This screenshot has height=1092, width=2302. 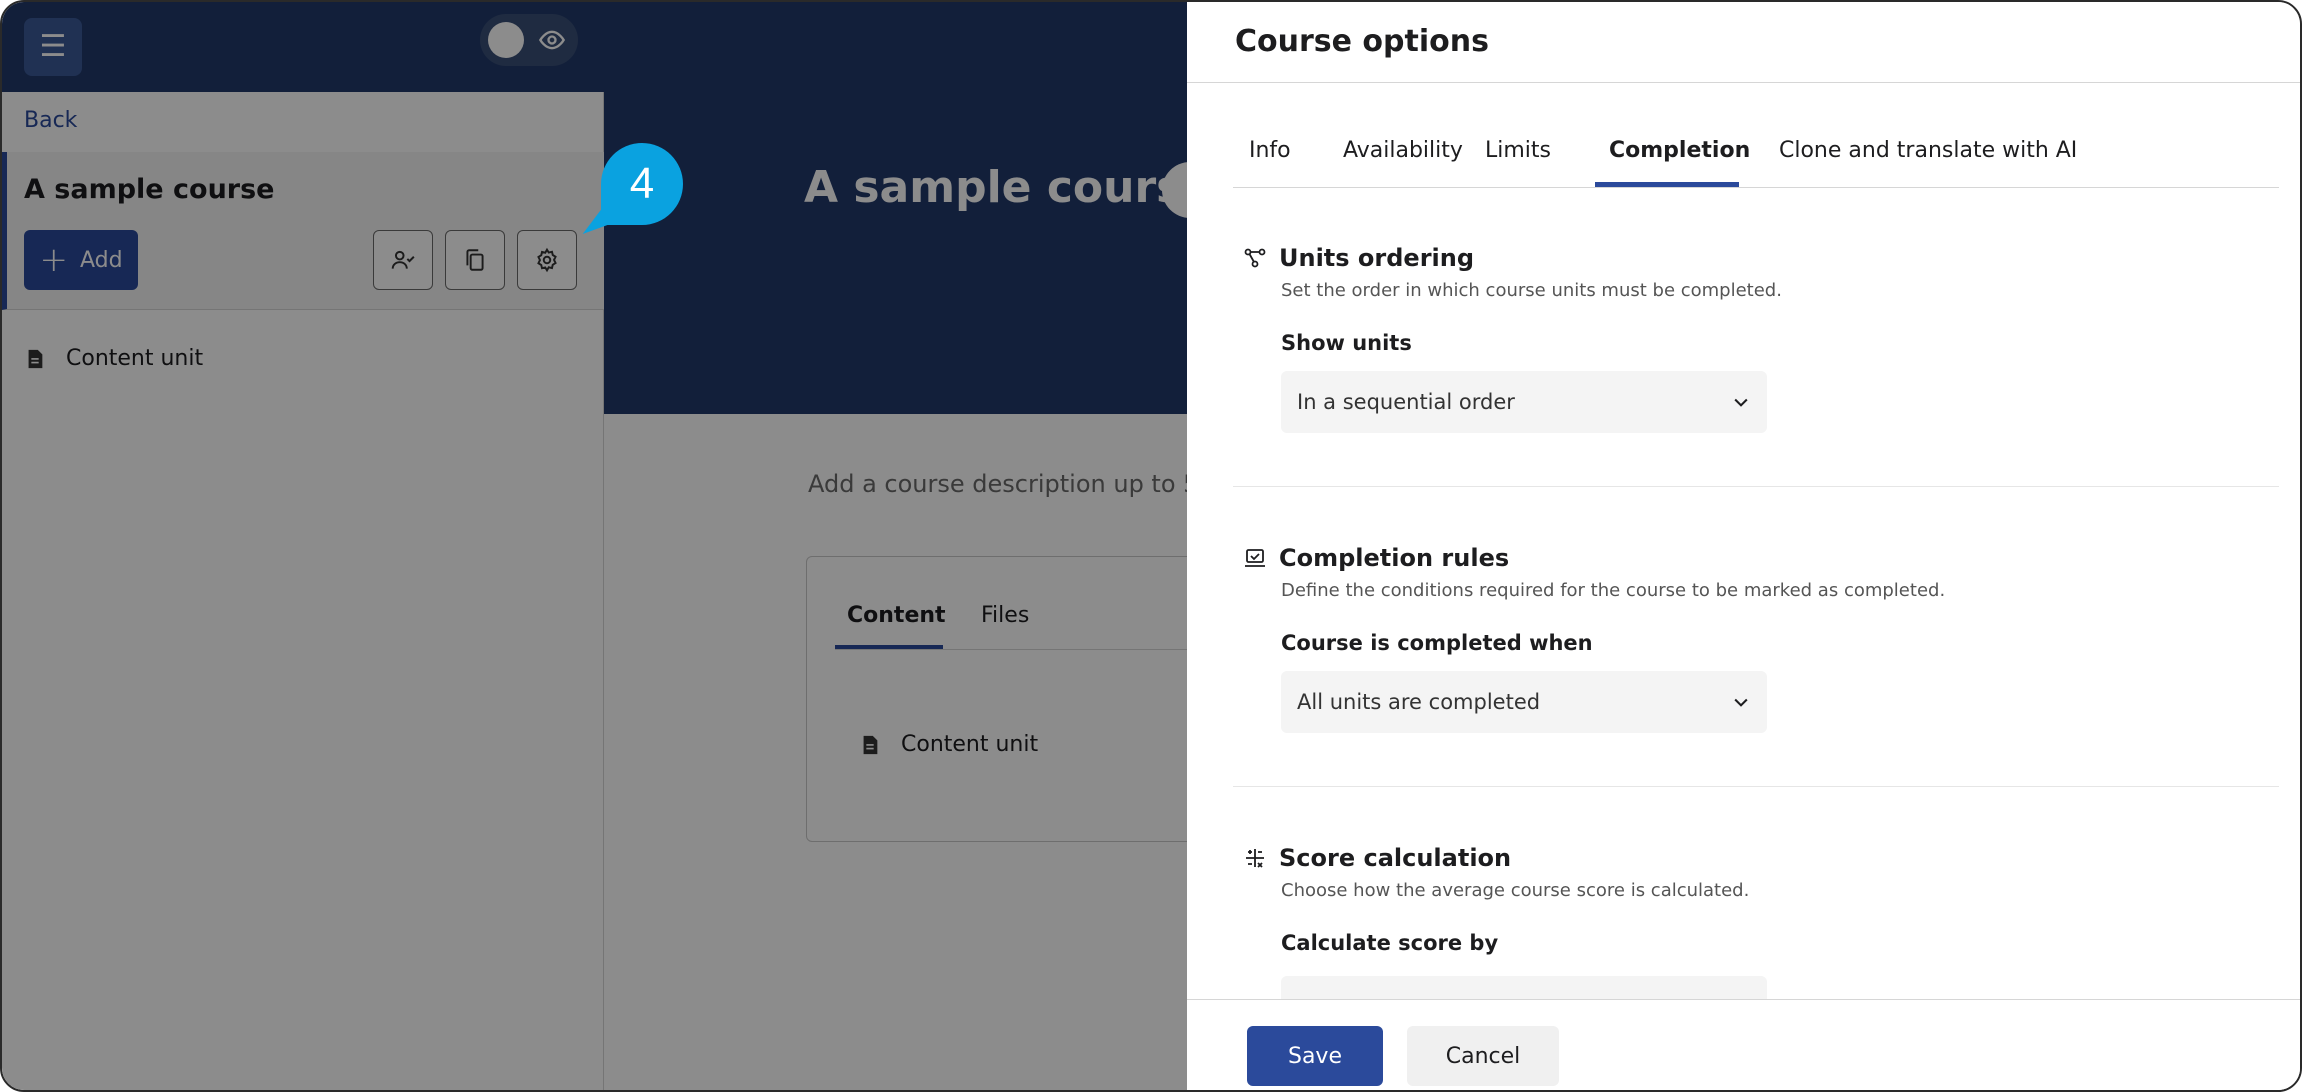 I want to click on cancel-button: Cancel, so click(x=1483, y=1056).